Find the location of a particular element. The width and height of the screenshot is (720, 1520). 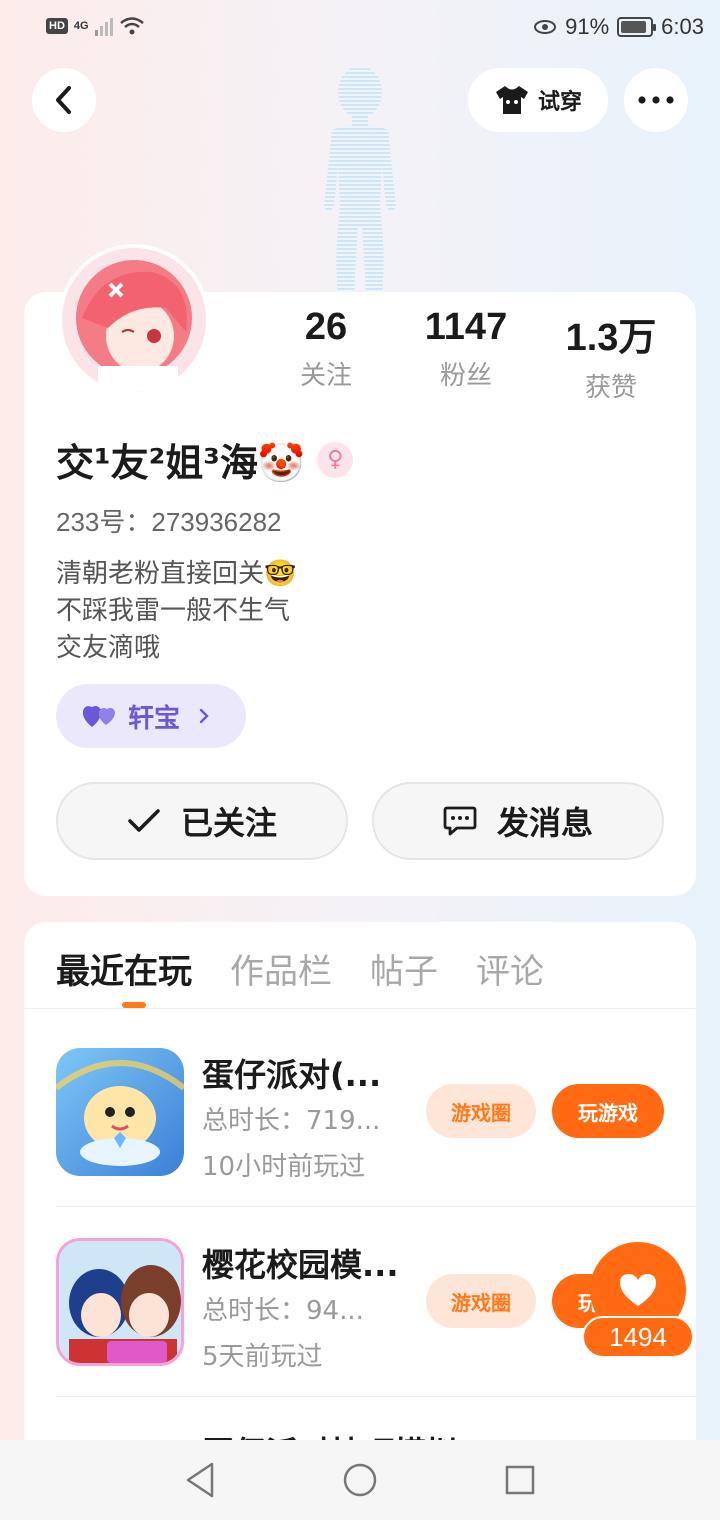

bio-line: 交友滴哦 is located at coordinates (108, 648).